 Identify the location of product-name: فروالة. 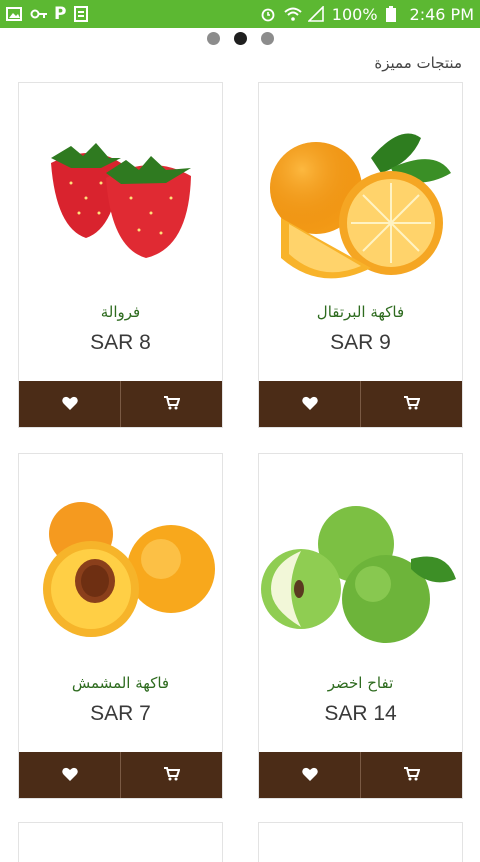
(120, 312).